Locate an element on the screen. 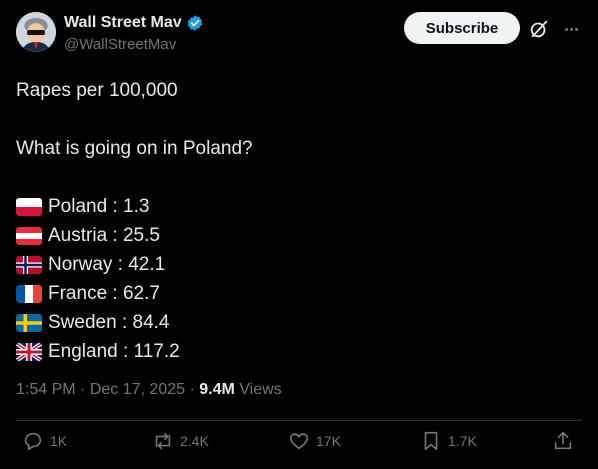 This screenshot has height=469, width=598. stat-text: Austria : 25.5 is located at coordinates (104, 235).